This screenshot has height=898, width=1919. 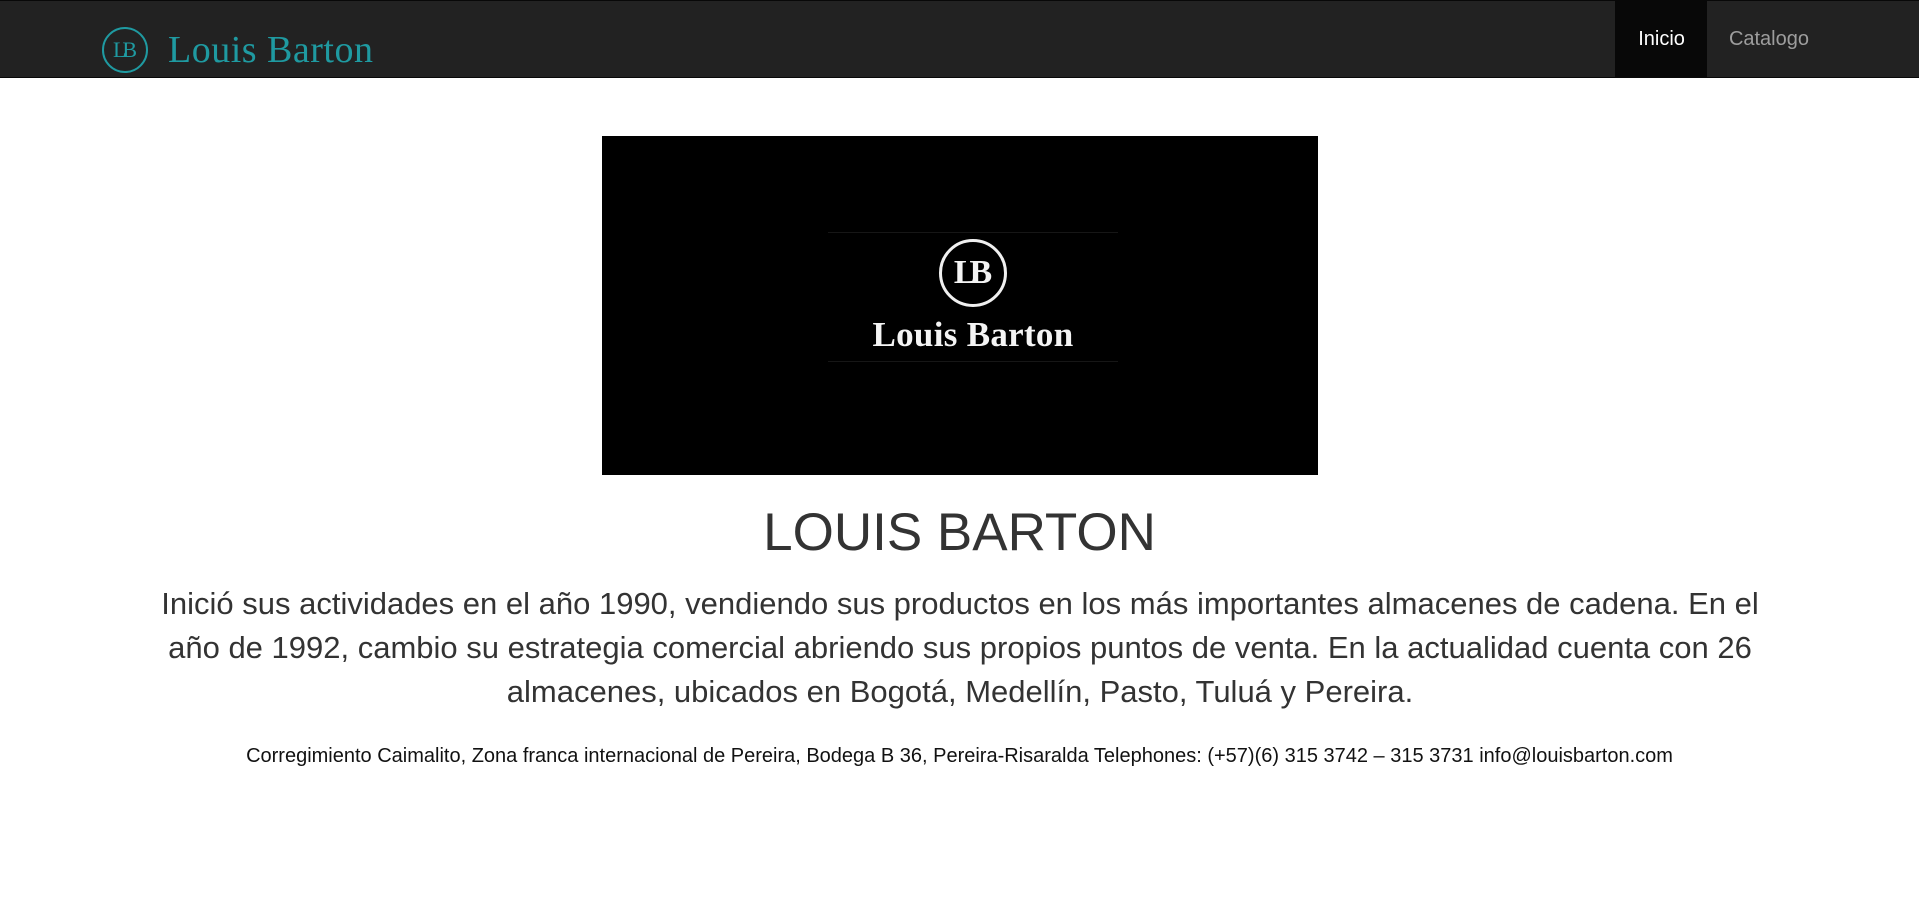 I want to click on nav-item-catalogo: Catalogo, so click(x=1769, y=39).